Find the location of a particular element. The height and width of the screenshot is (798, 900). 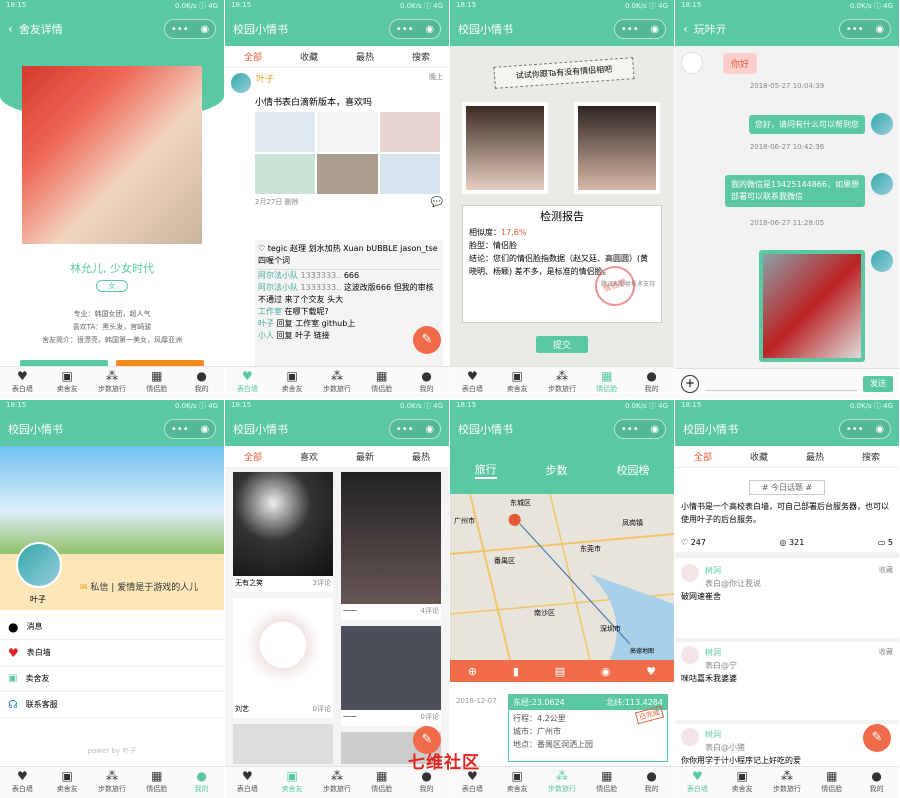

map: 广州市 番禺区 东莞市 南沙区 深圳市 东城区 凤岗镇 高德地图 ⬤ is located at coordinates (562, 577).